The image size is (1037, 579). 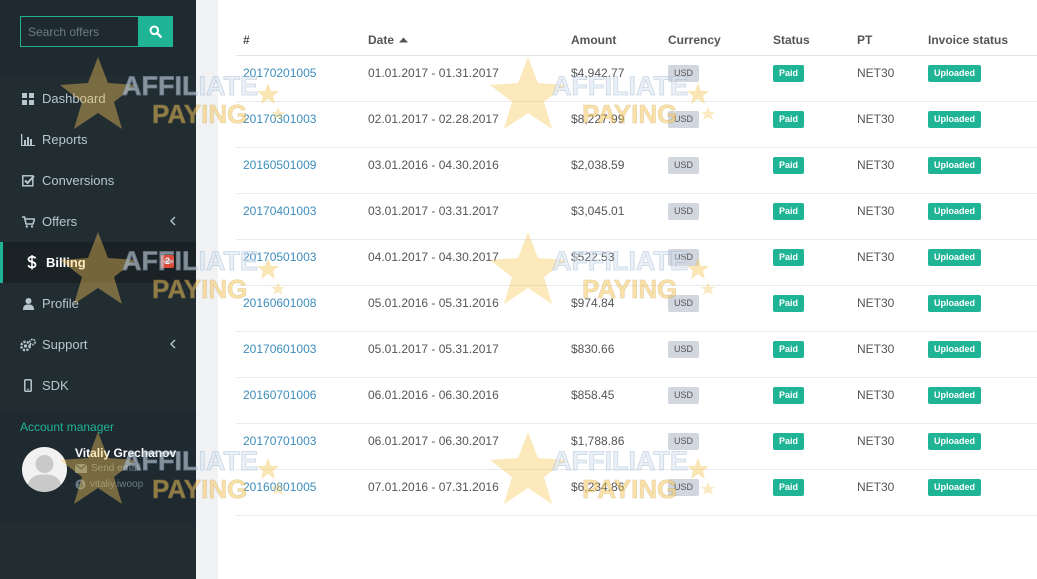 What do you see at coordinates (433, 119) in the screenshot?
I see `period-cell: 02.01.2017 - 02.28.2017` at bounding box center [433, 119].